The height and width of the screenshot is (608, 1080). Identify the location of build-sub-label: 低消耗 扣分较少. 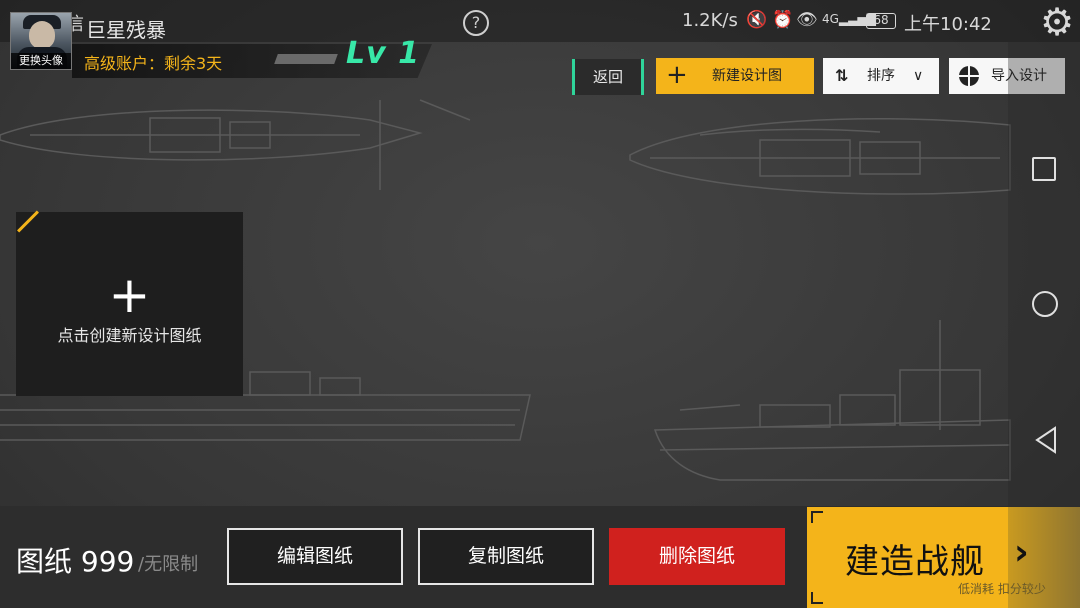
(1002, 589).